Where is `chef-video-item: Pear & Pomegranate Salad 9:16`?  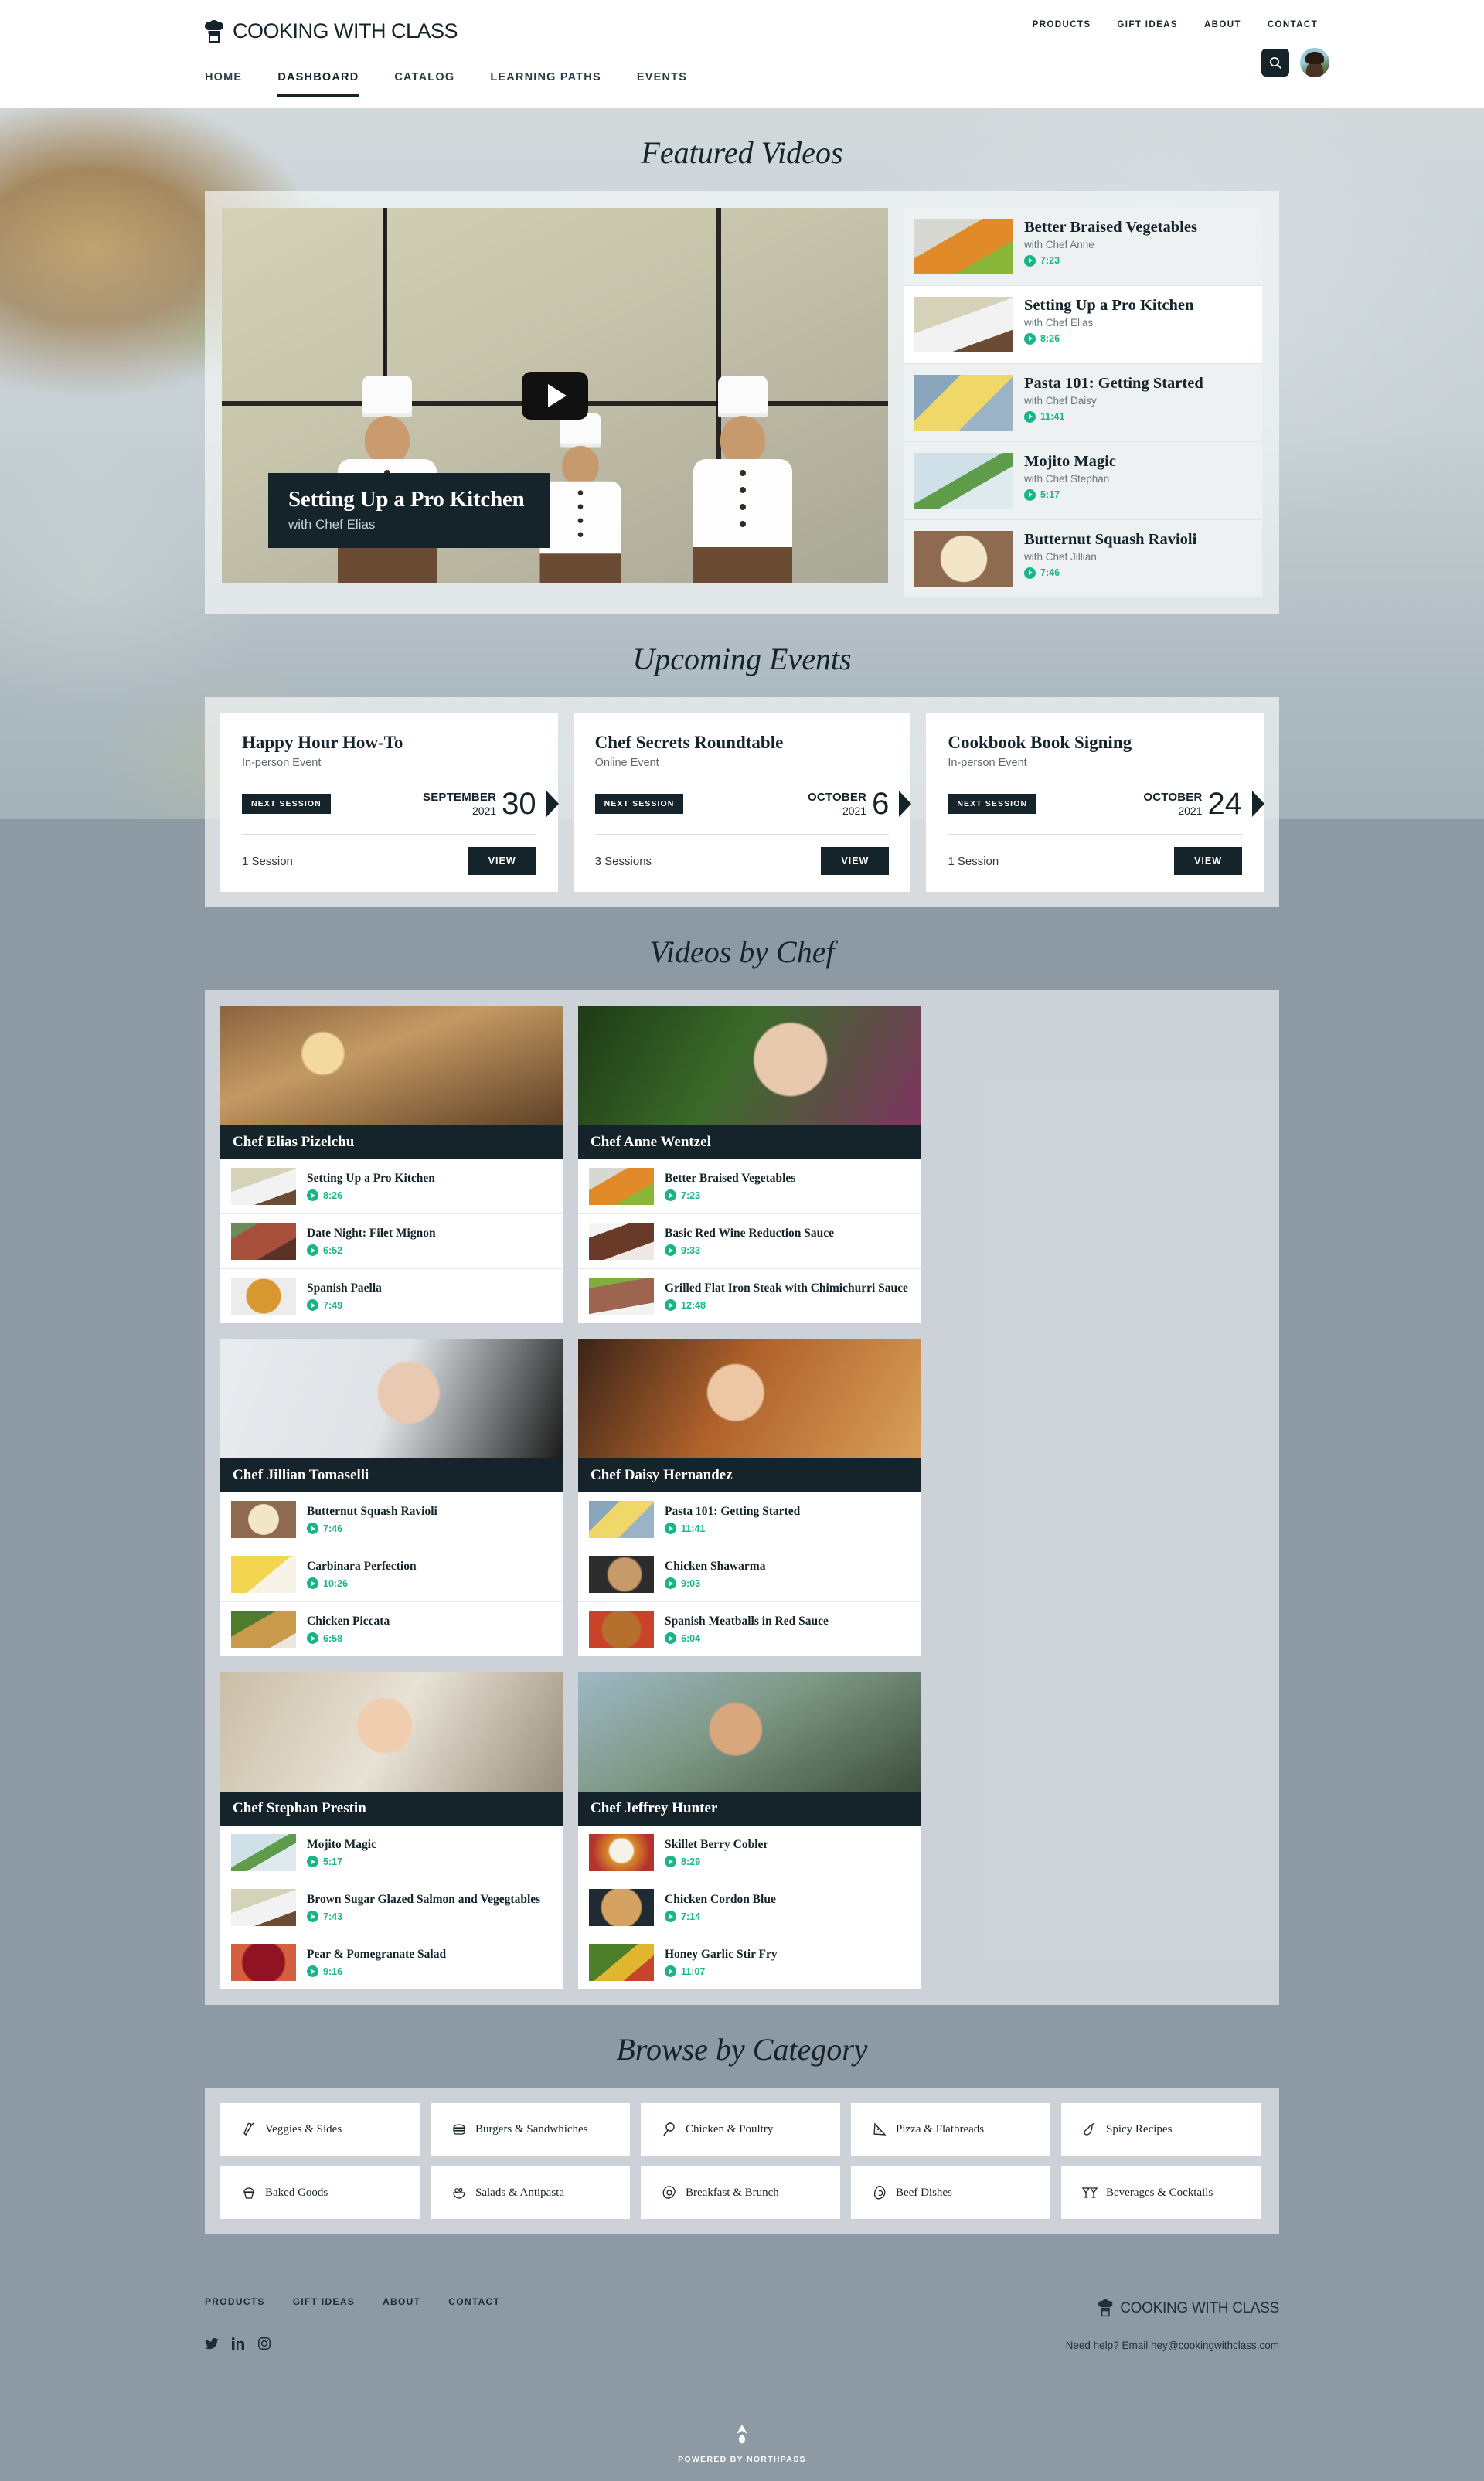 chef-video-item: Pear & Pomegranate Salad 9:16 is located at coordinates (391, 1962).